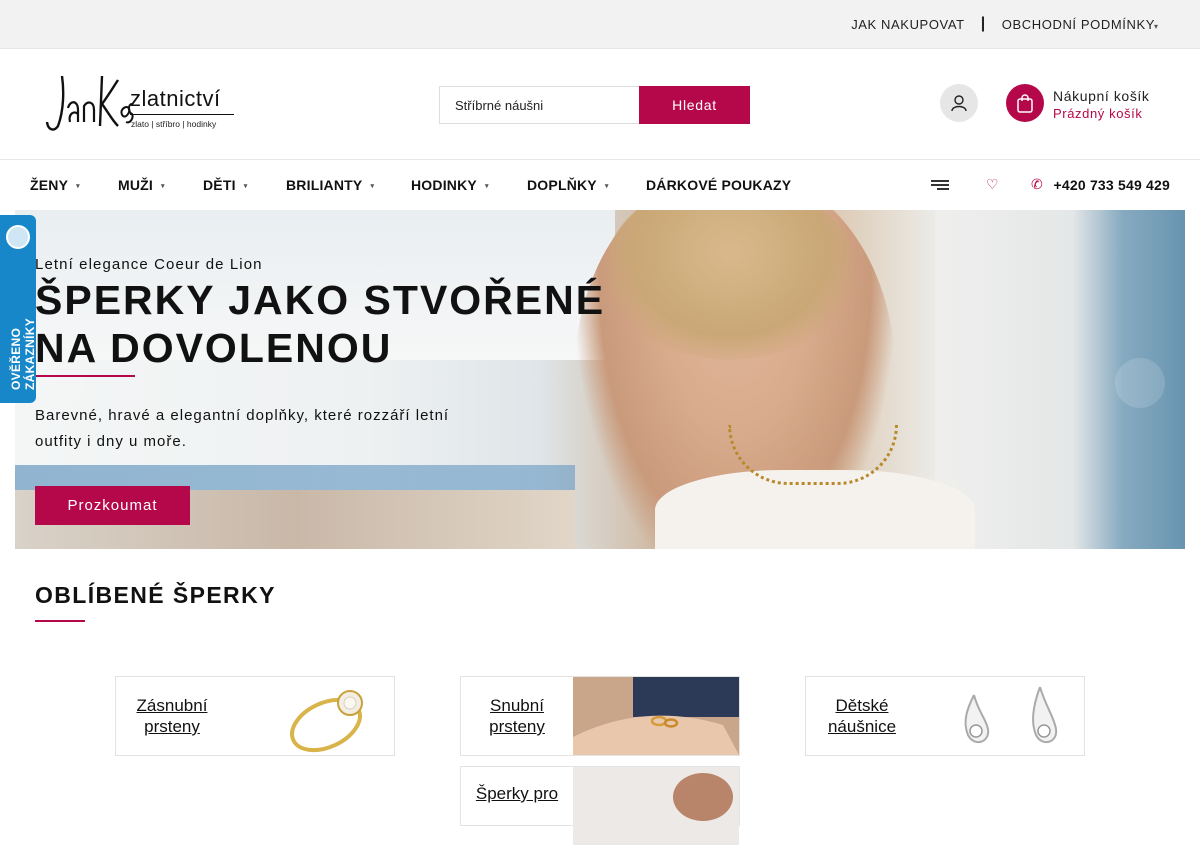 This screenshot has height=845, width=1200. What do you see at coordinates (320, 324) in the screenshot?
I see `hero-title: ŠPERKY JAKO STVOŘENÉ NA DOVOLENOU` at bounding box center [320, 324].